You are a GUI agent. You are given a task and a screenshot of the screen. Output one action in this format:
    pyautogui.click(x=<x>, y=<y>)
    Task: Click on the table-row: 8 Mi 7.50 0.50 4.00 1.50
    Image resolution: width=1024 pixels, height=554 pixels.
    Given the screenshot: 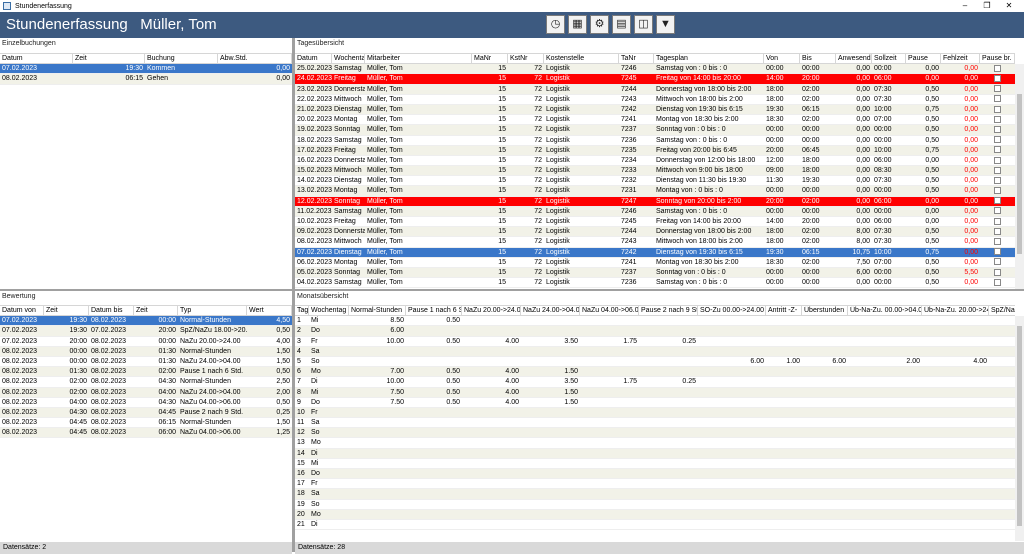 What is the action you would take?
    pyautogui.click(x=655, y=392)
    